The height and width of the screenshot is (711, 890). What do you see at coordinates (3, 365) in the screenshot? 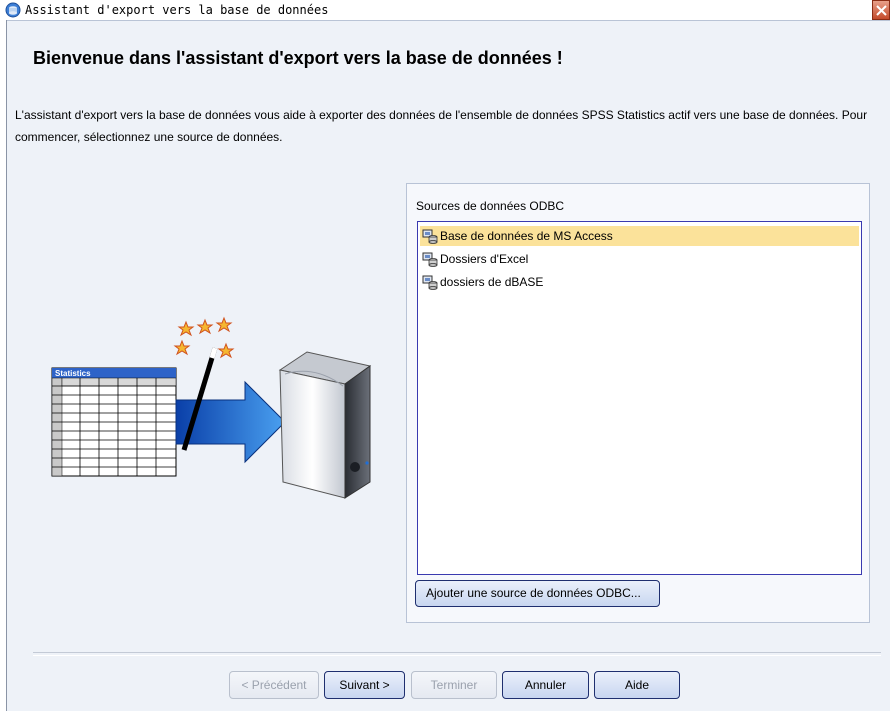
I see `window-border` at bounding box center [3, 365].